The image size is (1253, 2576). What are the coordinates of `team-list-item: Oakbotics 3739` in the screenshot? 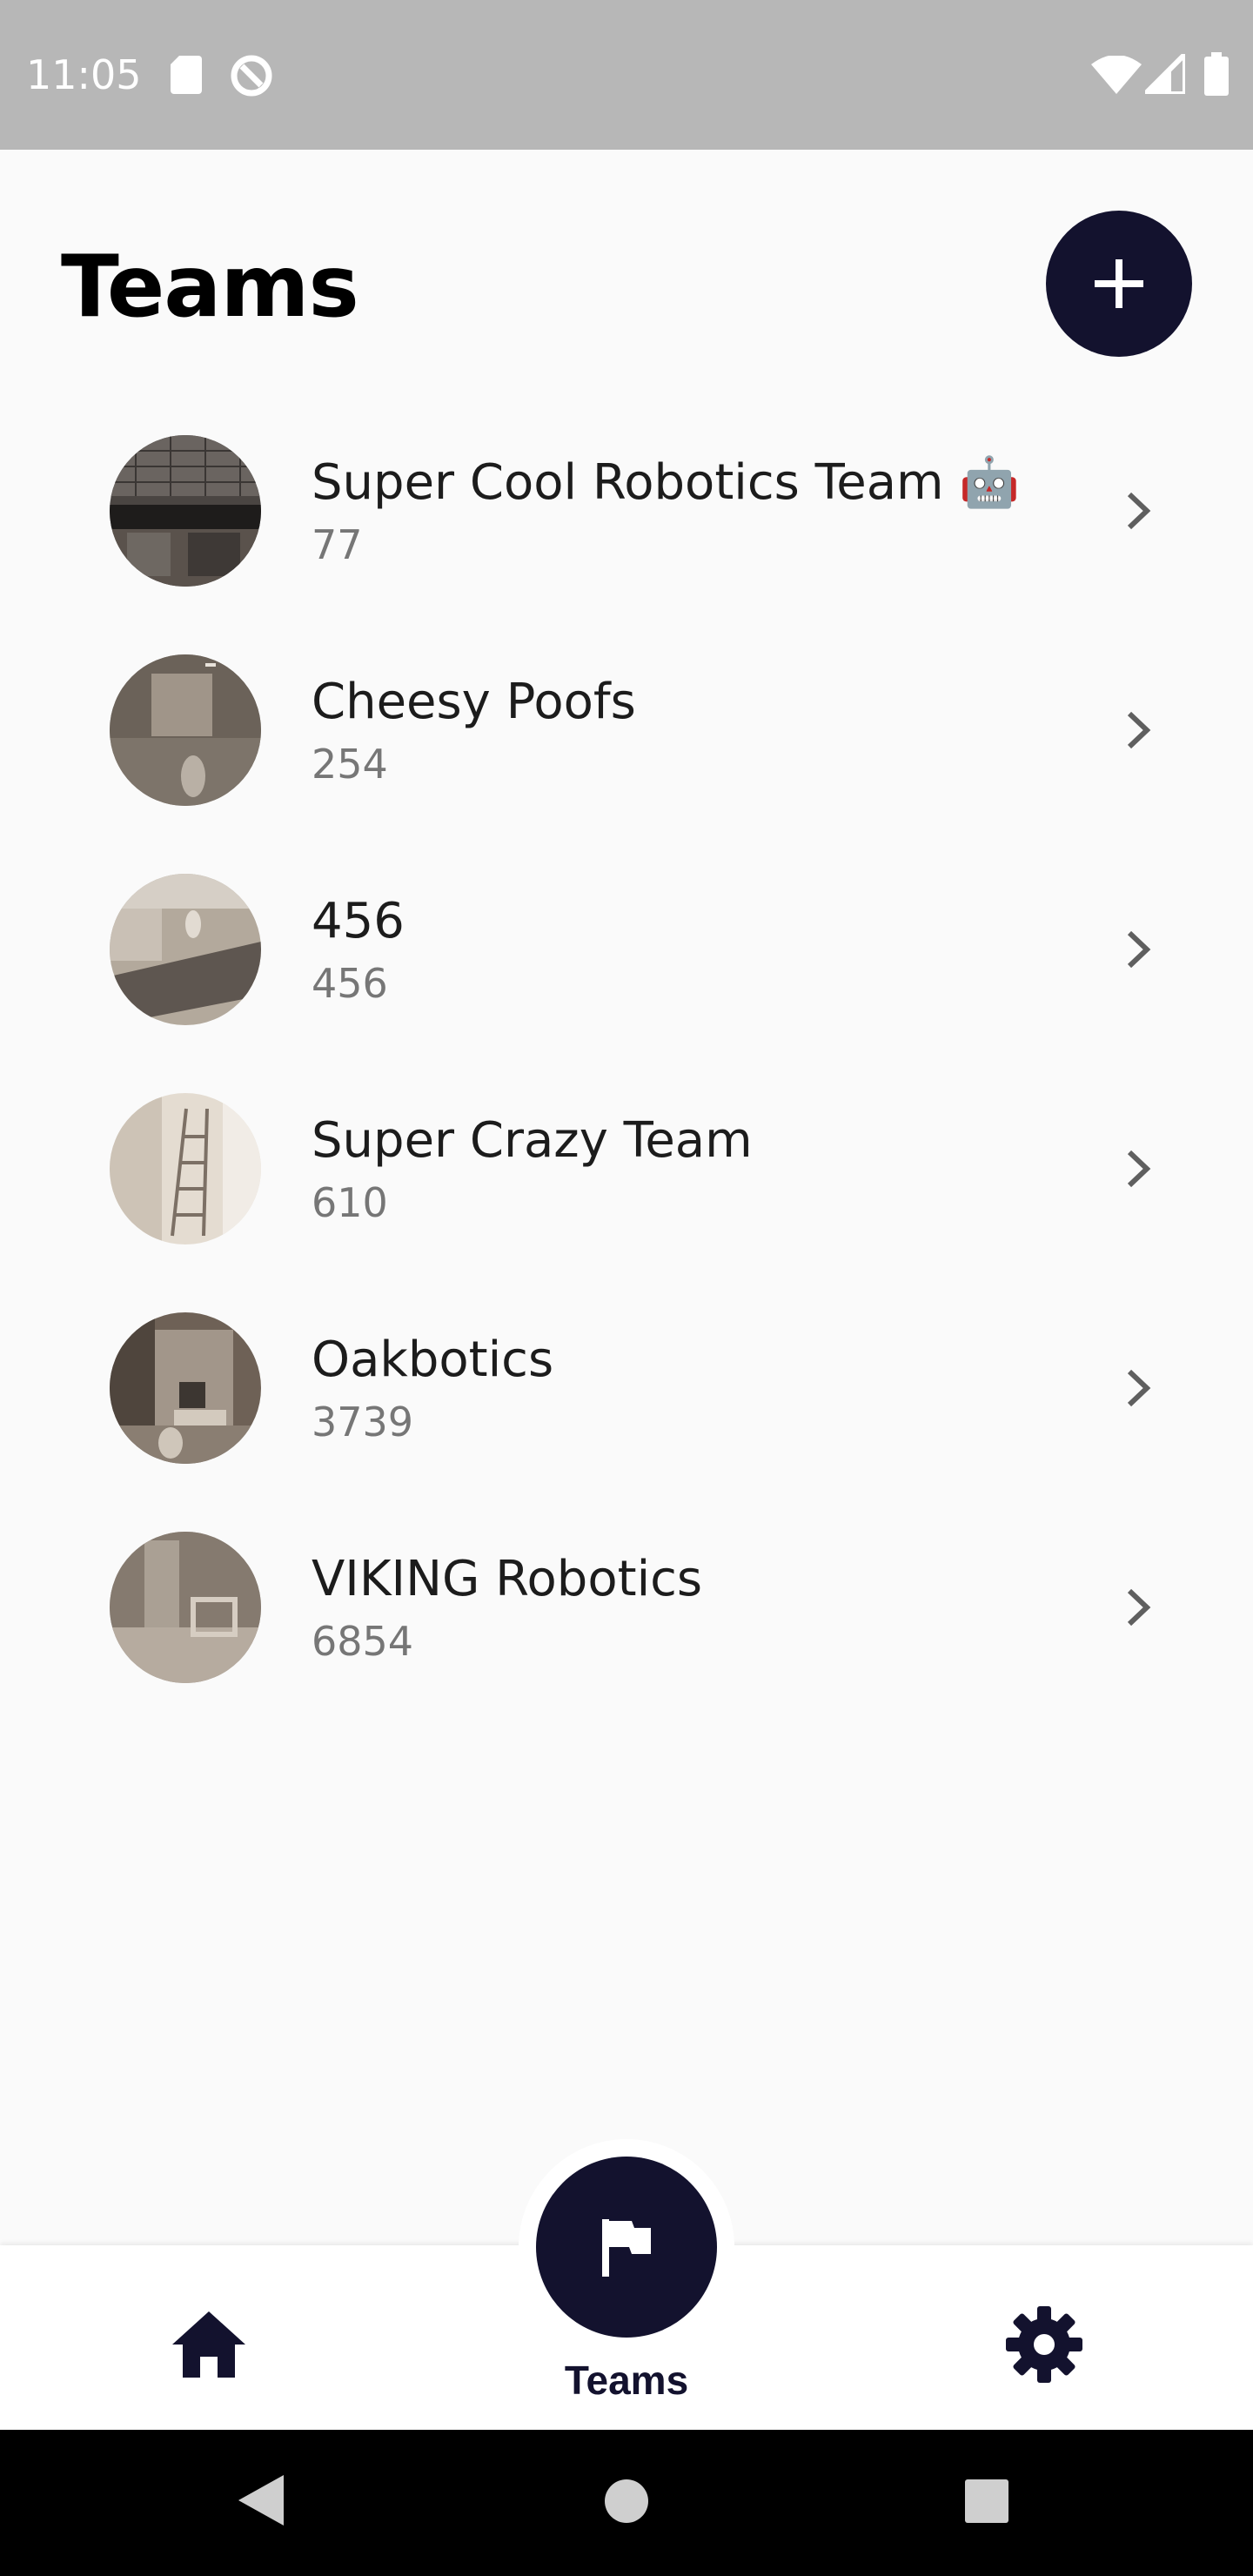 It's located at (626, 1422).